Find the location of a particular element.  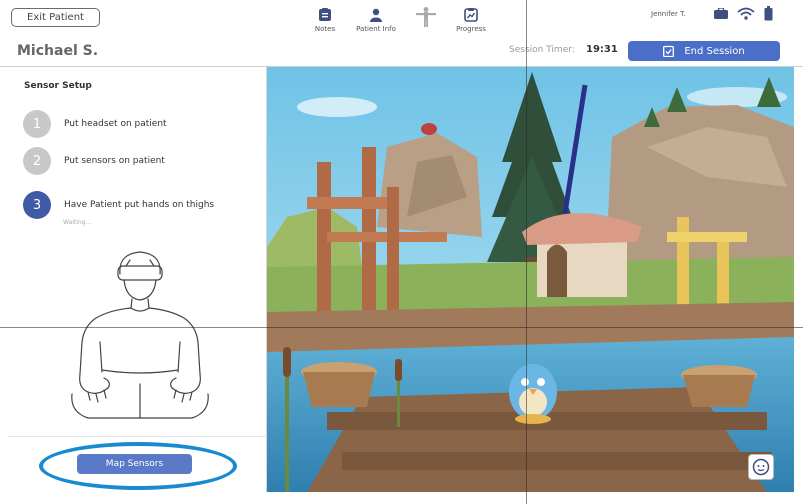

panel-footer-divider is located at coordinates (137, 436).